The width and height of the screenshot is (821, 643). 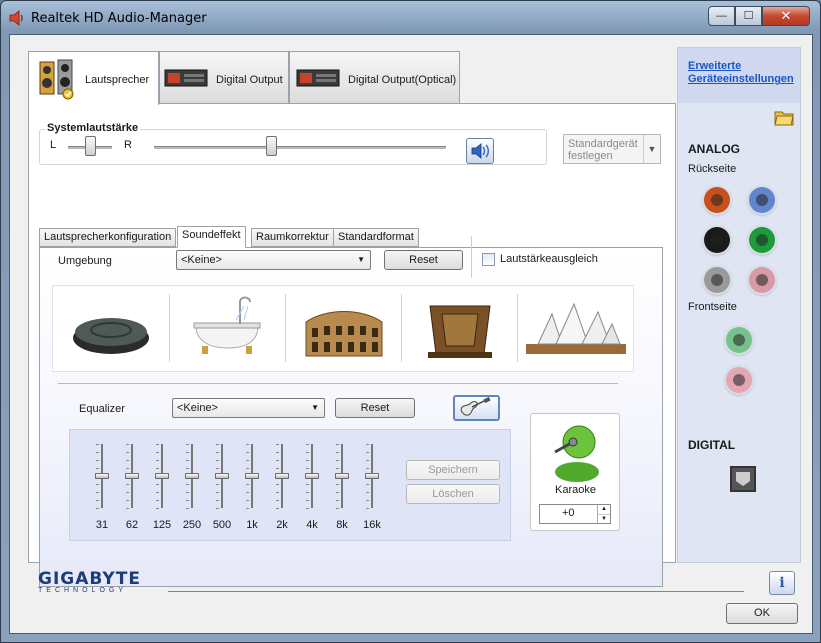 I want to click on minimize-button: —, so click(x=721, y=16).